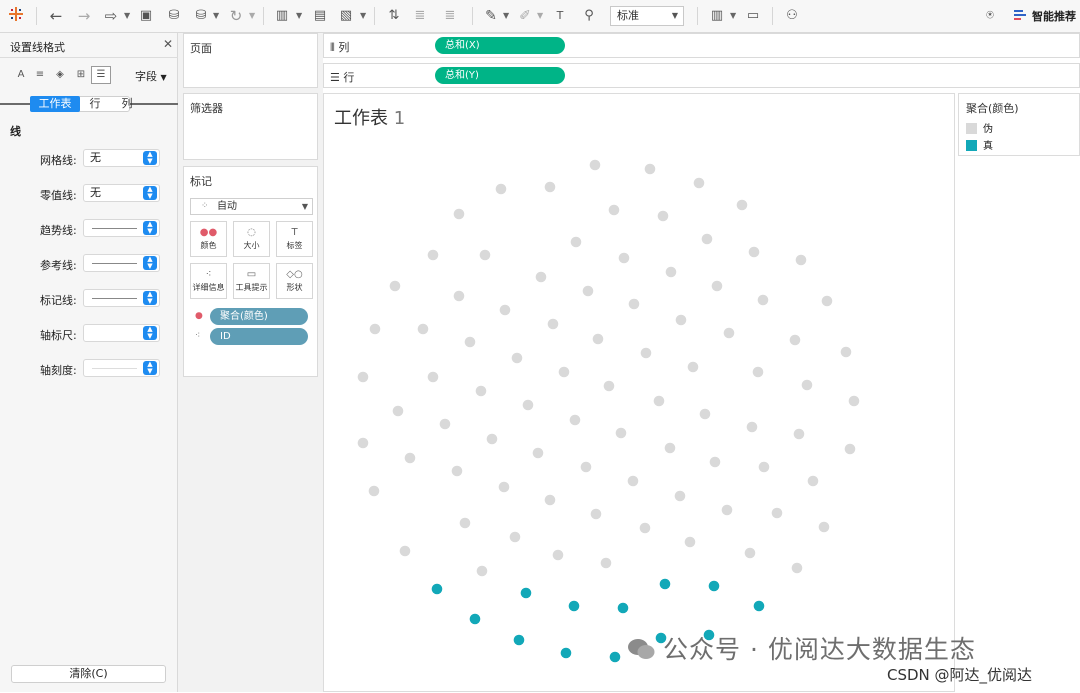 The image size is (1080, 693). Describe the element at coordinates (250, 60) in the screenshot. I see `pages-card: 页面` at that location.